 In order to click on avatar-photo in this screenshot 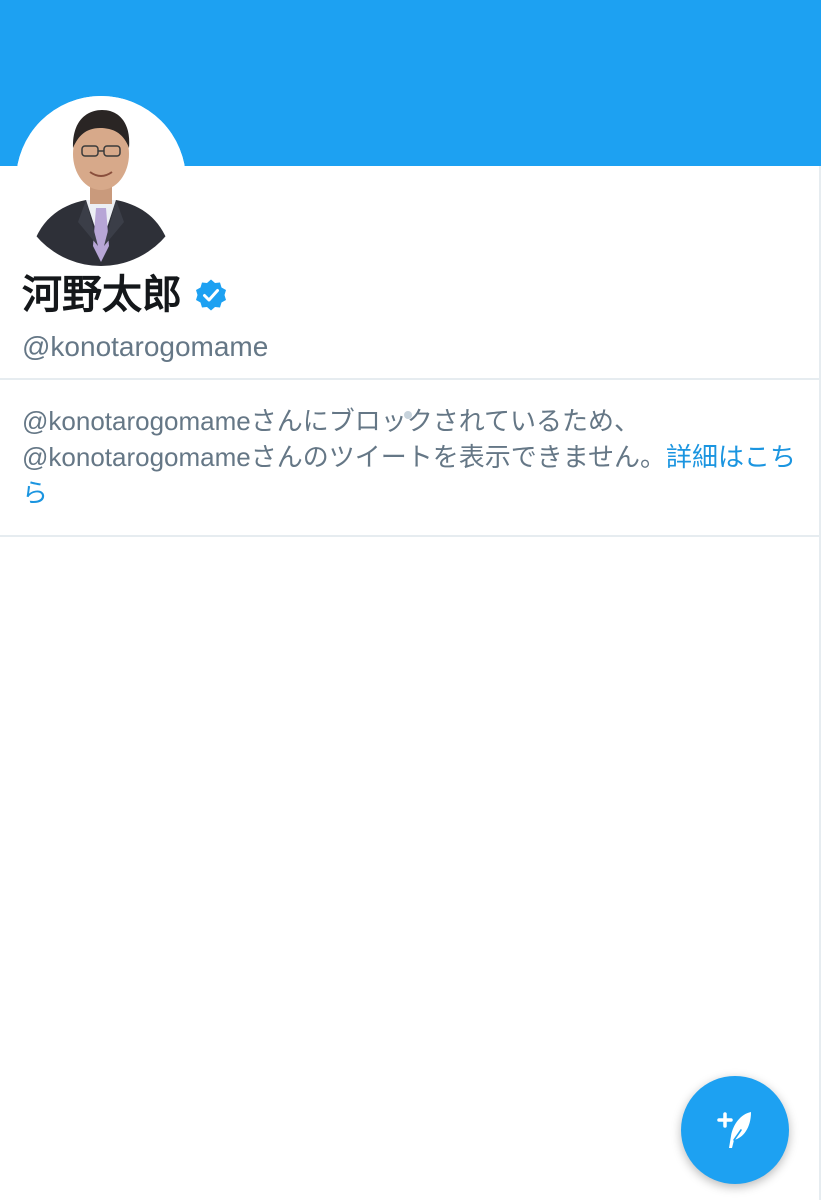, I will do `click(101, 181)`.